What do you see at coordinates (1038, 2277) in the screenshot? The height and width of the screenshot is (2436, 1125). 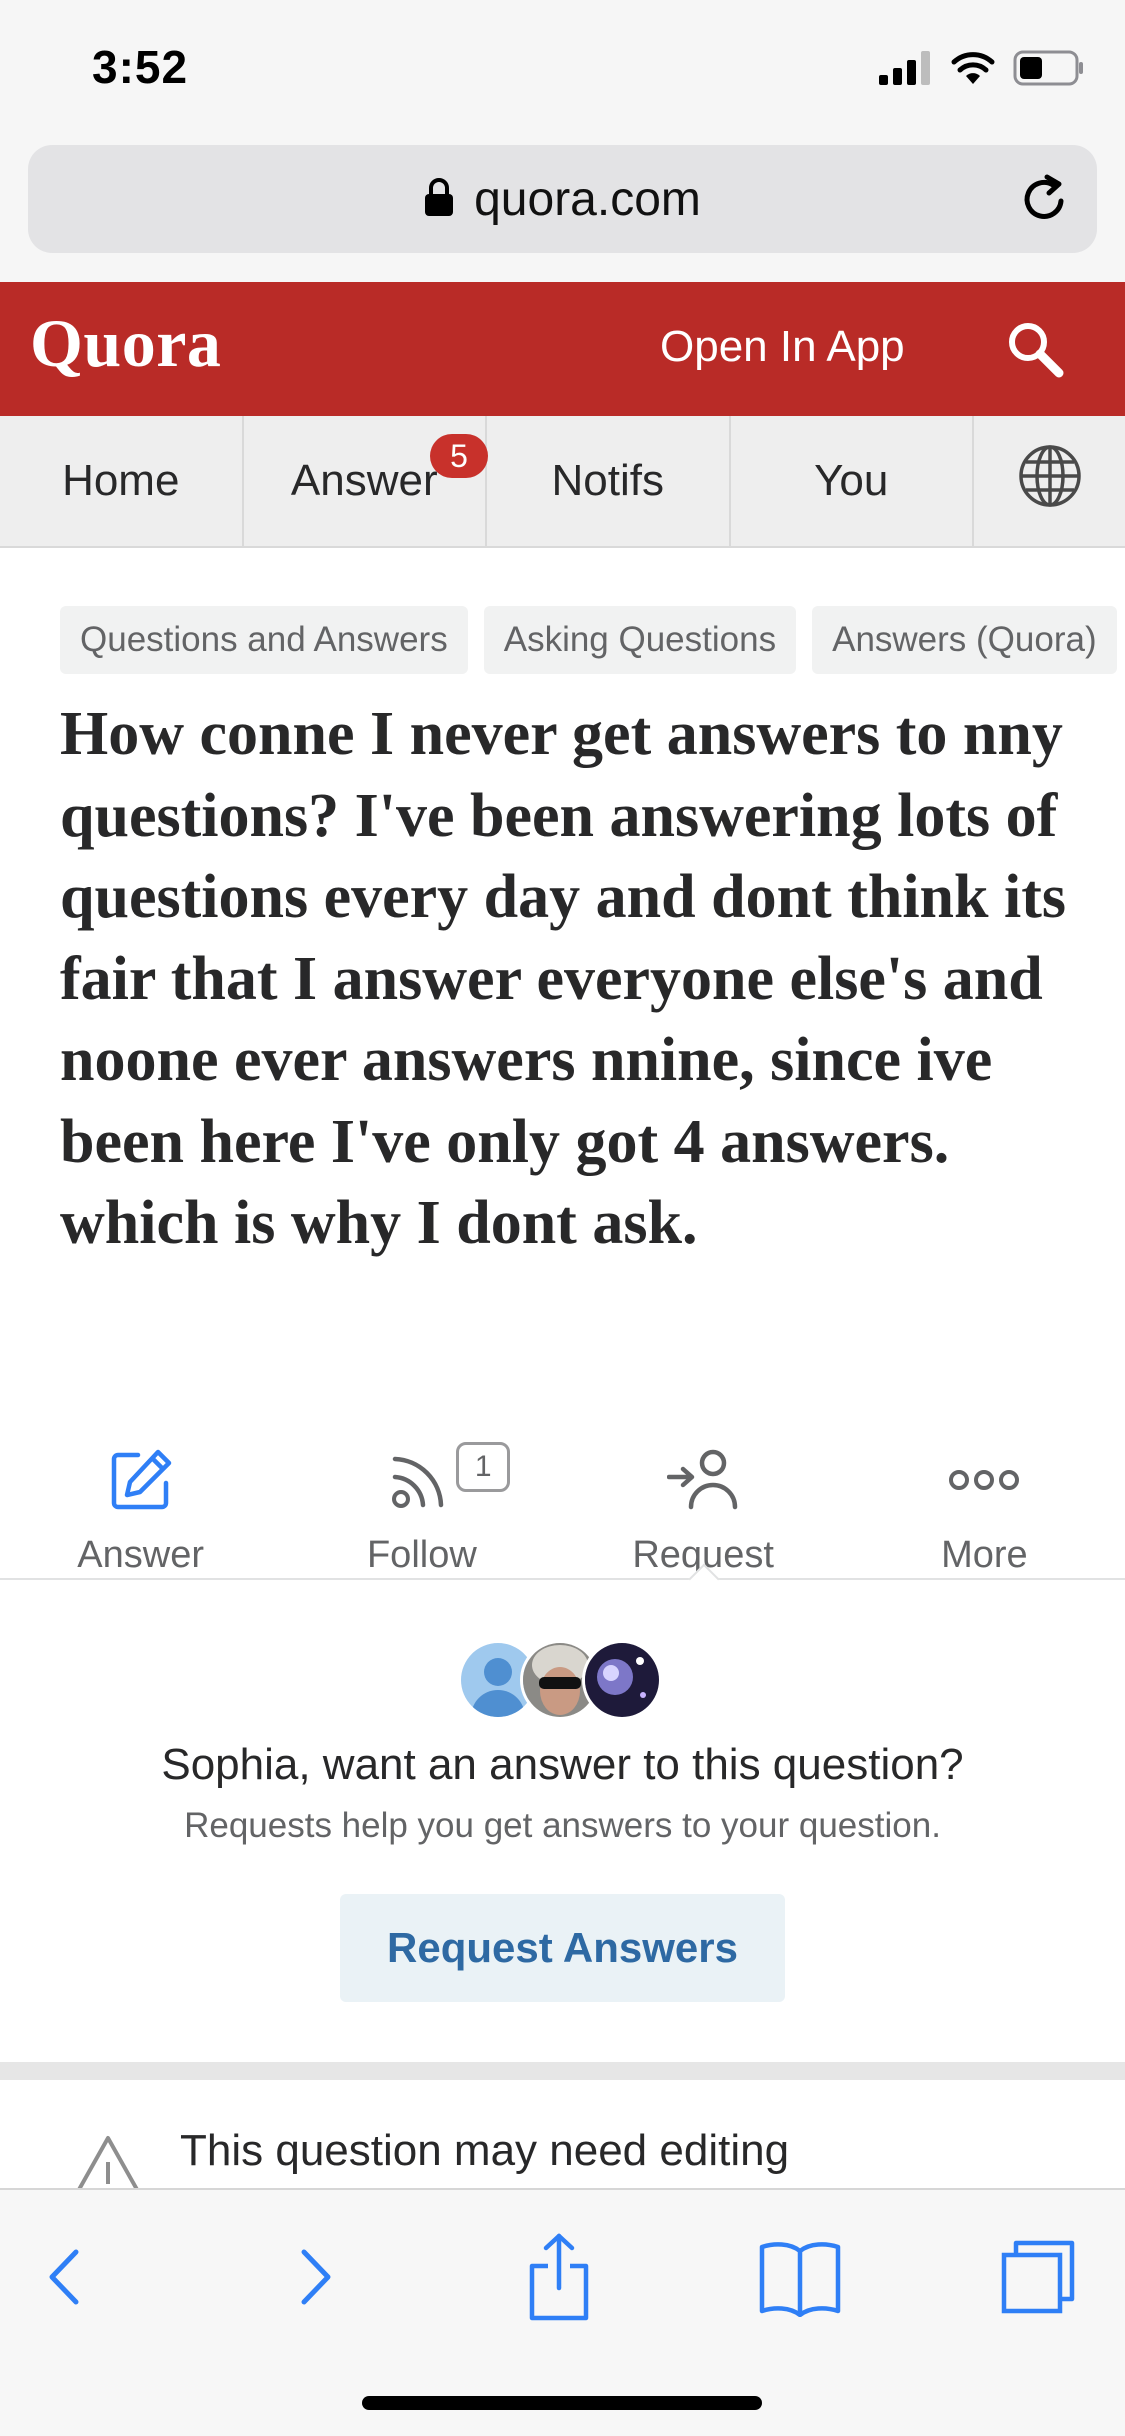 I see `tabs-icon` at bounding box center [1038, 2277].